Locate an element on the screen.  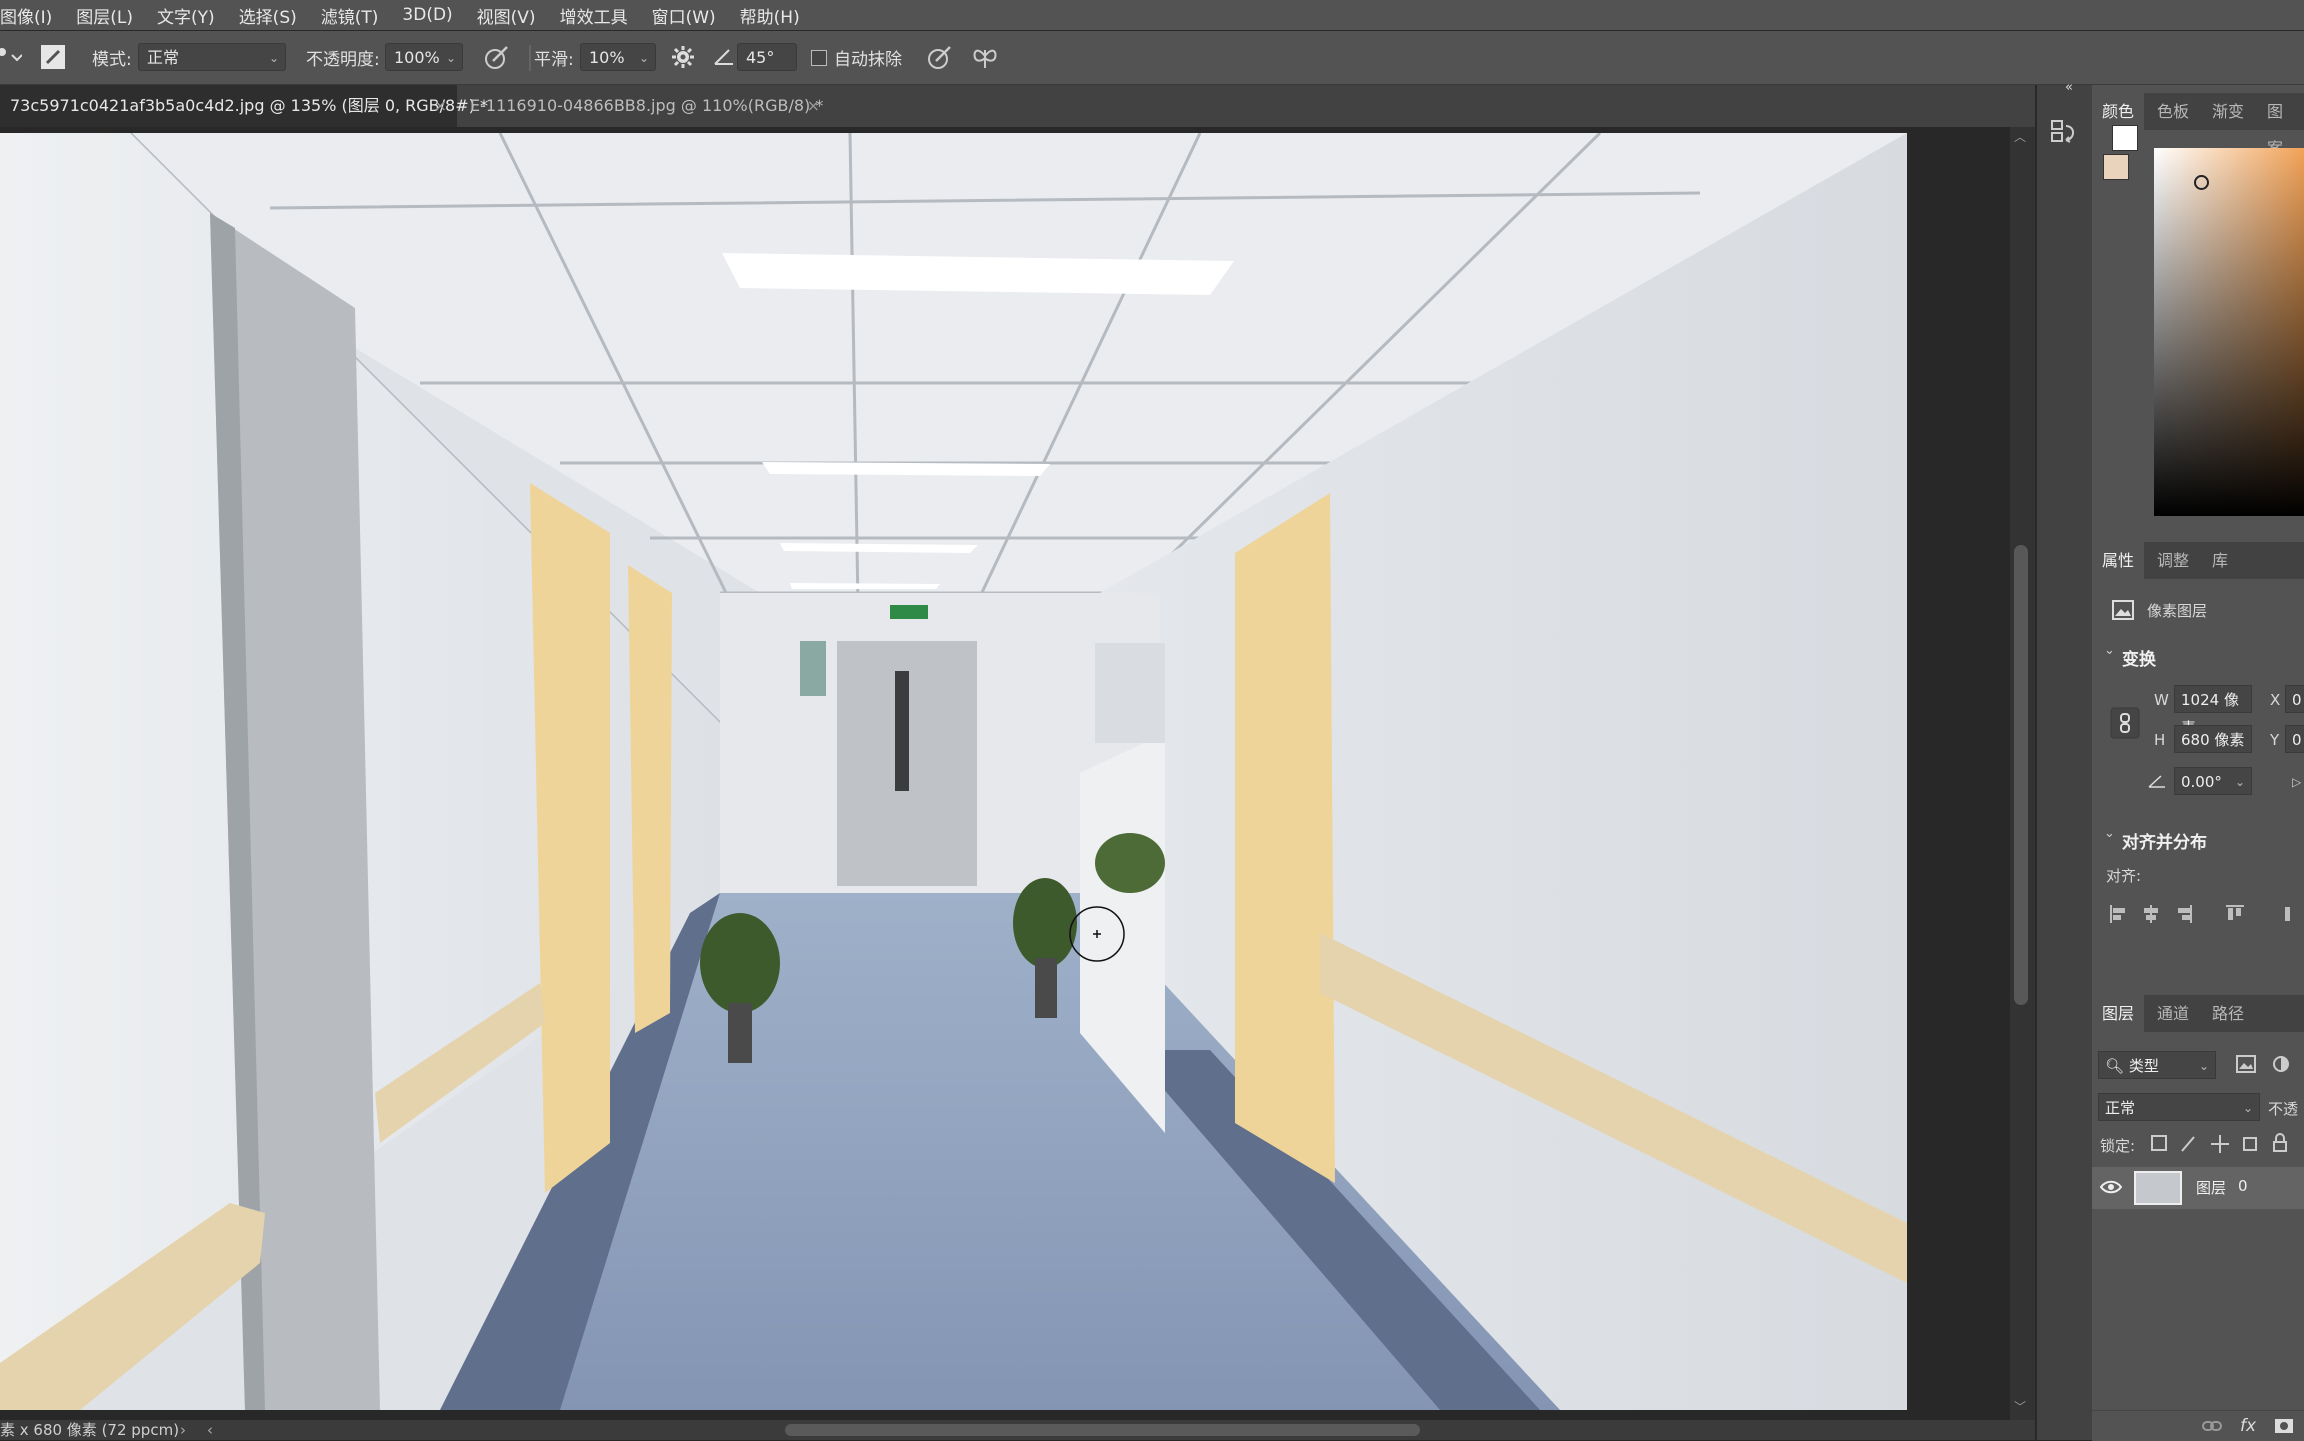
symmetry-butterfly-icon is located at coordinates (985, 58).